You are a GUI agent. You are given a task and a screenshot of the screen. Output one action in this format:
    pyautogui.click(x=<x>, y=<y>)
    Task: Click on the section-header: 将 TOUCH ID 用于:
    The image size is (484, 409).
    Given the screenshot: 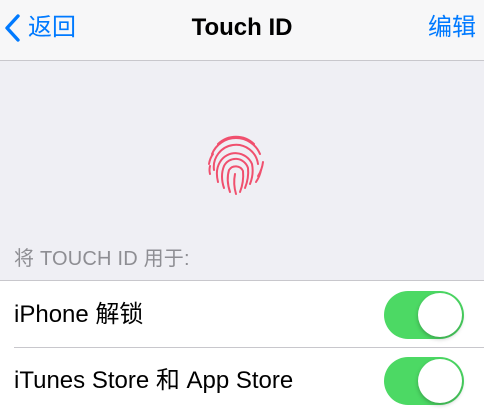 What is the action you would take?
    pyautogui.click(x=102, y=259)
    